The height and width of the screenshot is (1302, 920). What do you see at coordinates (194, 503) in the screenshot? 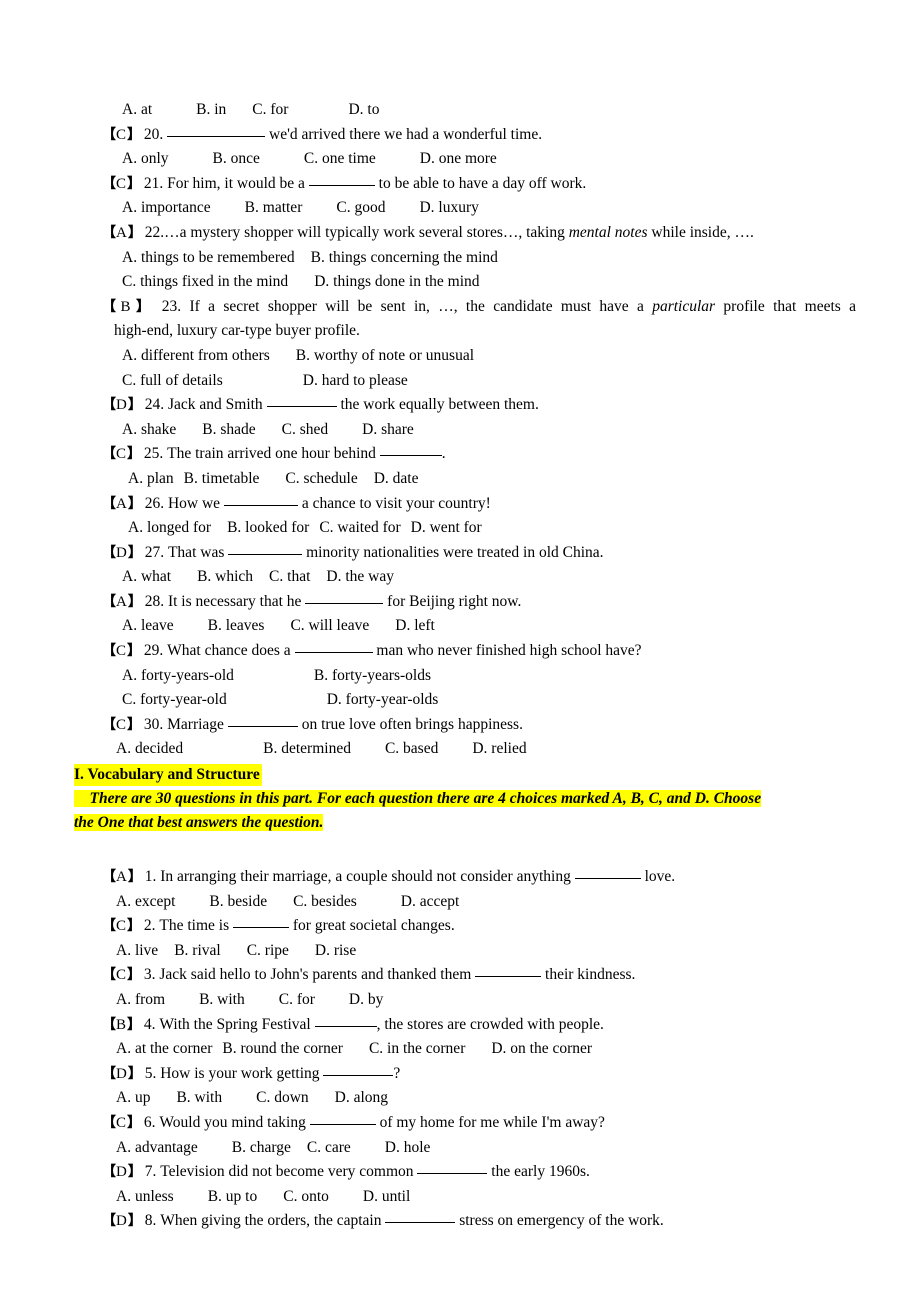
I see `question-text-26-pre: How we` at bounding box center [194, 503].